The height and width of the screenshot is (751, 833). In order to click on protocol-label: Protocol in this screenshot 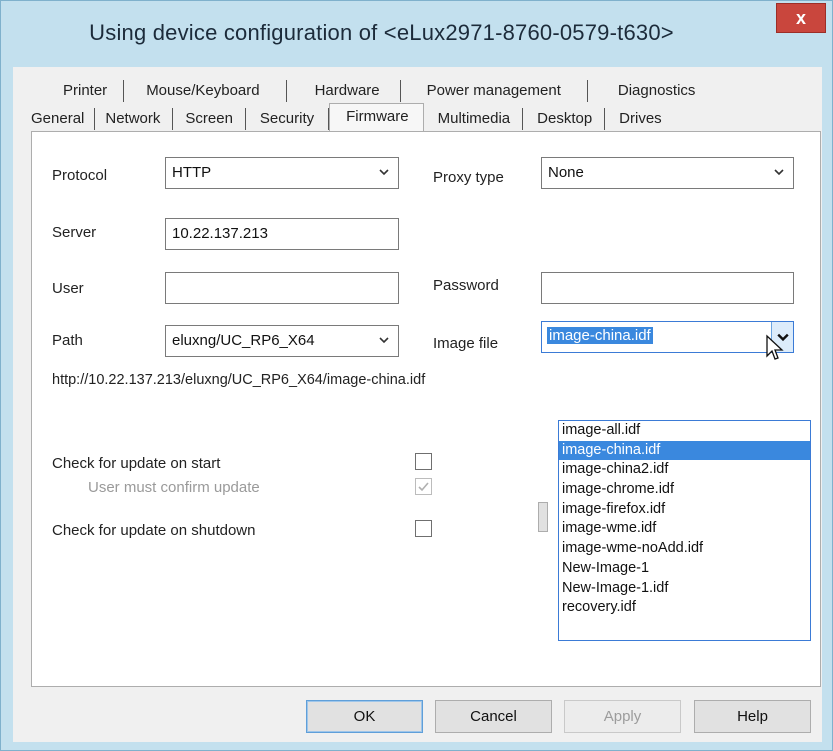, I will do `click(80, 175)`.